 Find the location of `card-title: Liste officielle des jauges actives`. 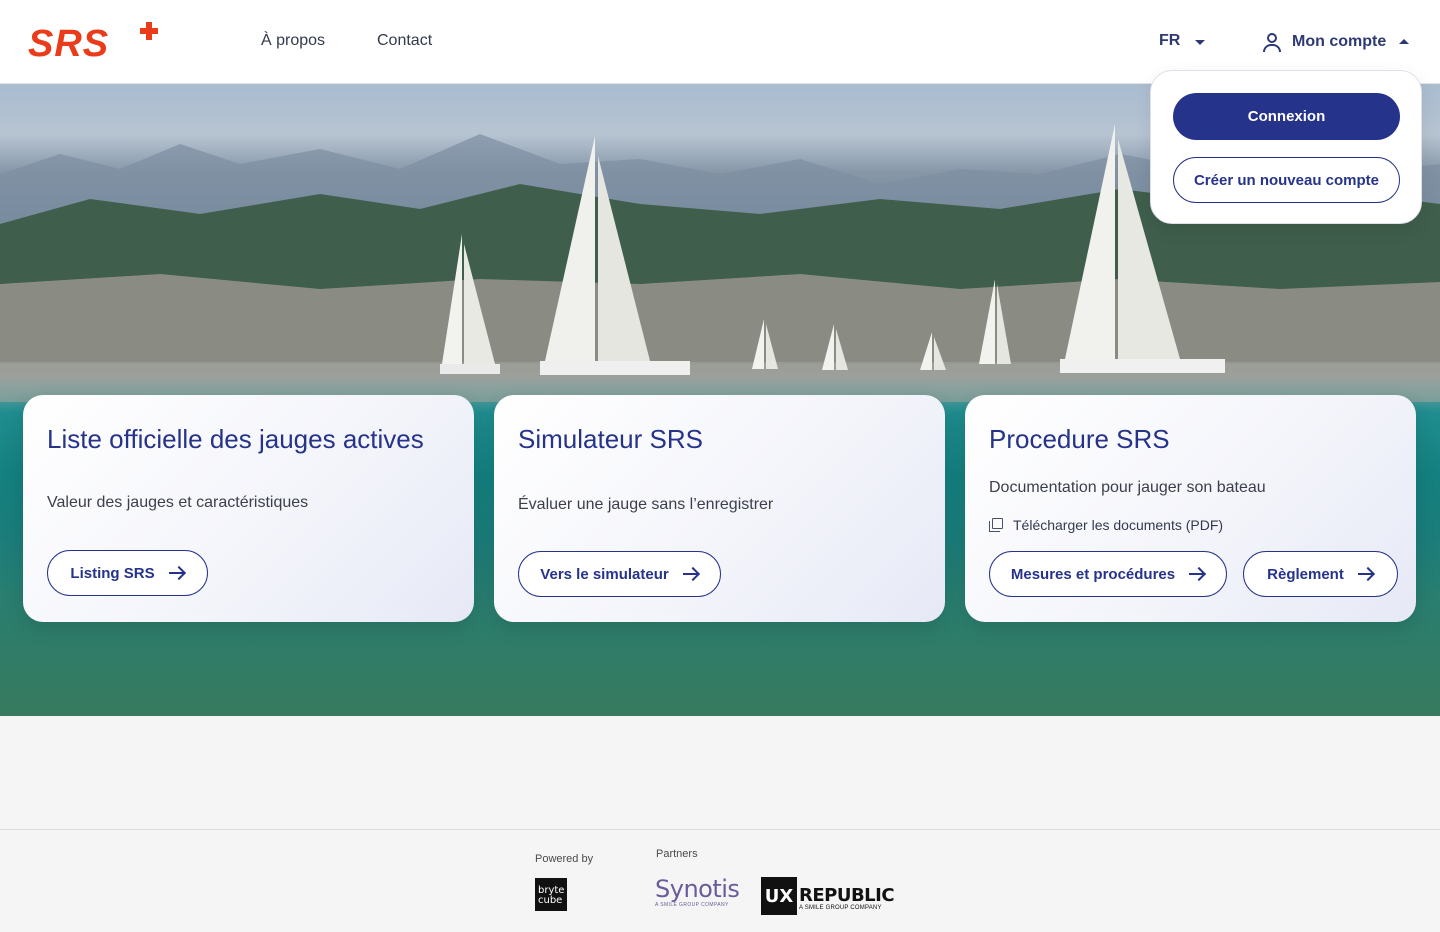

card-title: Liste officielle des jauges actives is located at coordinates (235, 439).